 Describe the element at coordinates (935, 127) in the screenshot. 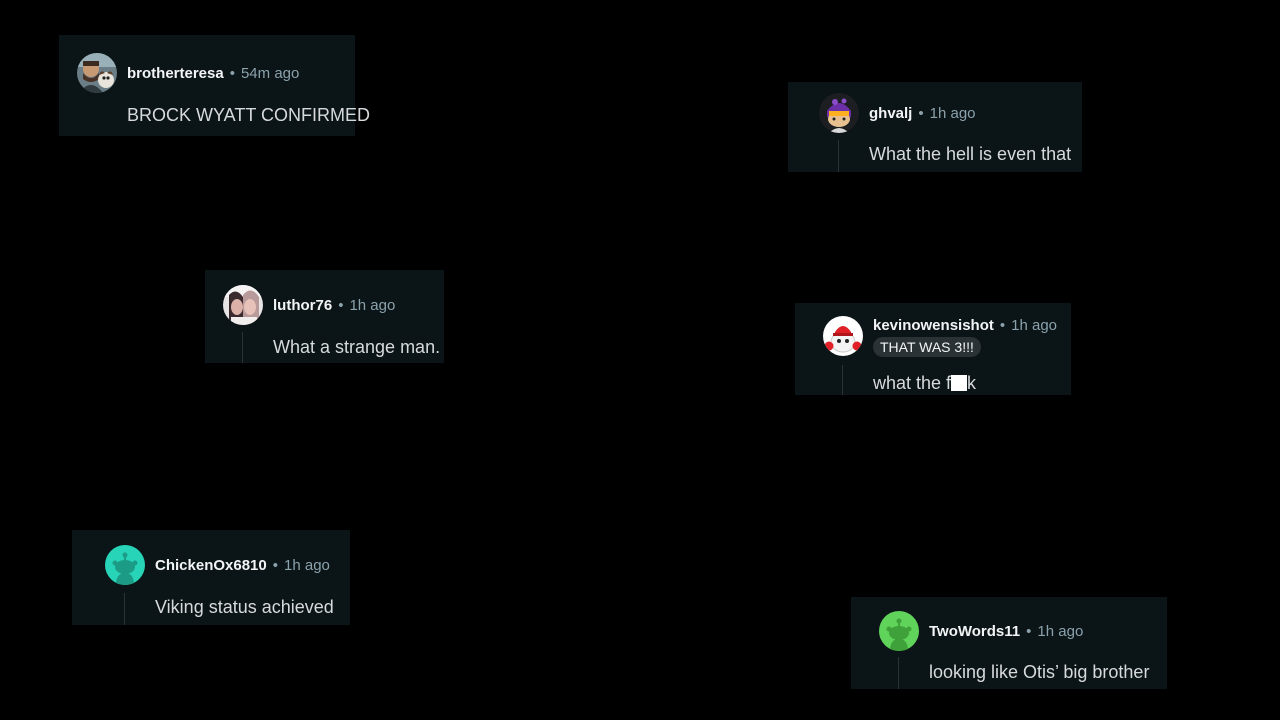

I see `comment-card-ghvalj: ghvalj • 1h ago What the hell is even that` at that location.